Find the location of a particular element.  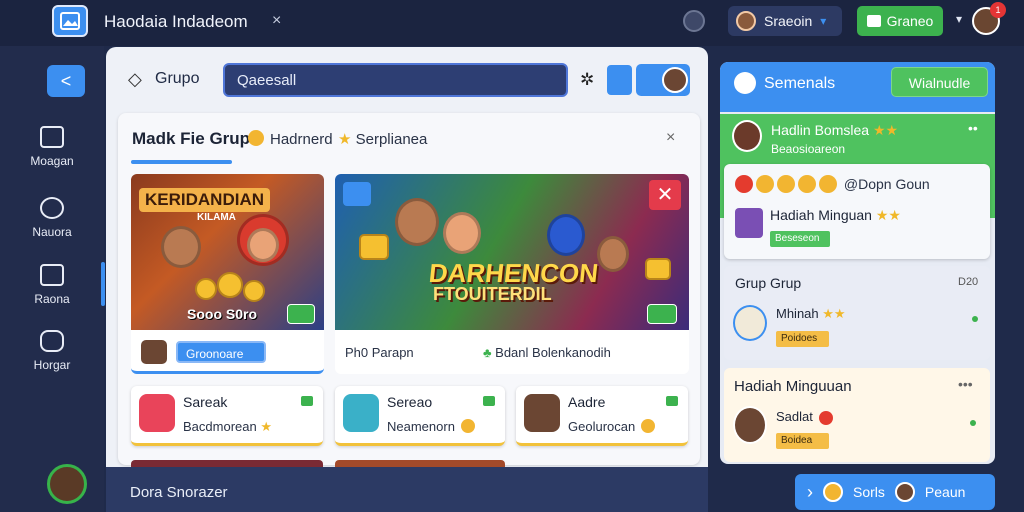

group-avatar is located at coordinates (750, 323).